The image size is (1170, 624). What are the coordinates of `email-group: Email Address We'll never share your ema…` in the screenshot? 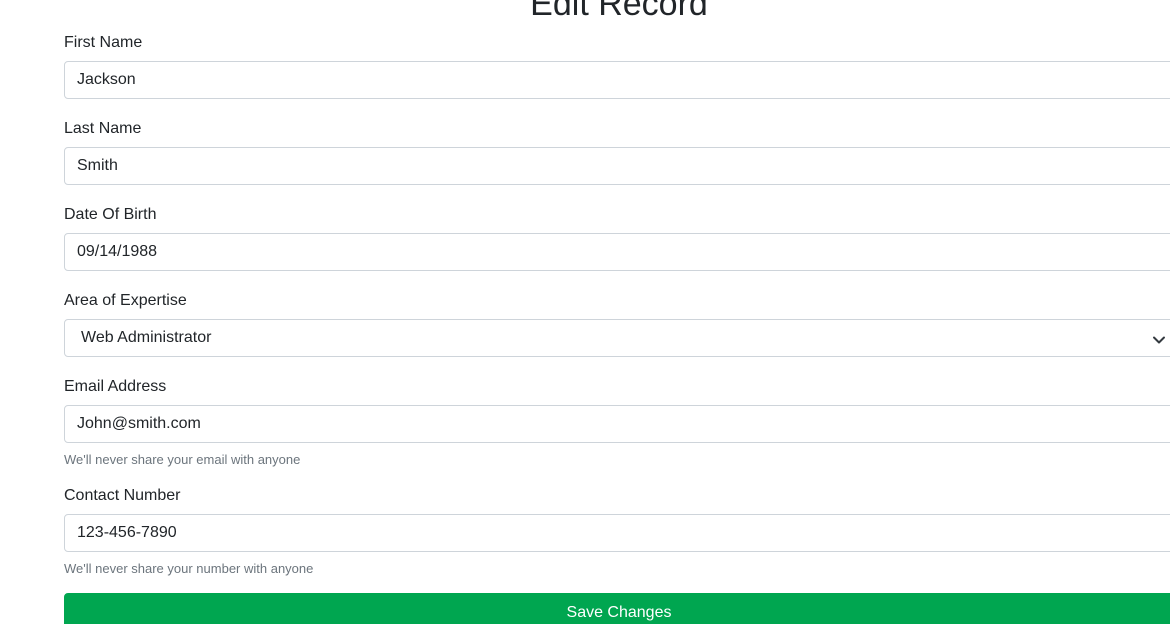 It's located at (617, 422).